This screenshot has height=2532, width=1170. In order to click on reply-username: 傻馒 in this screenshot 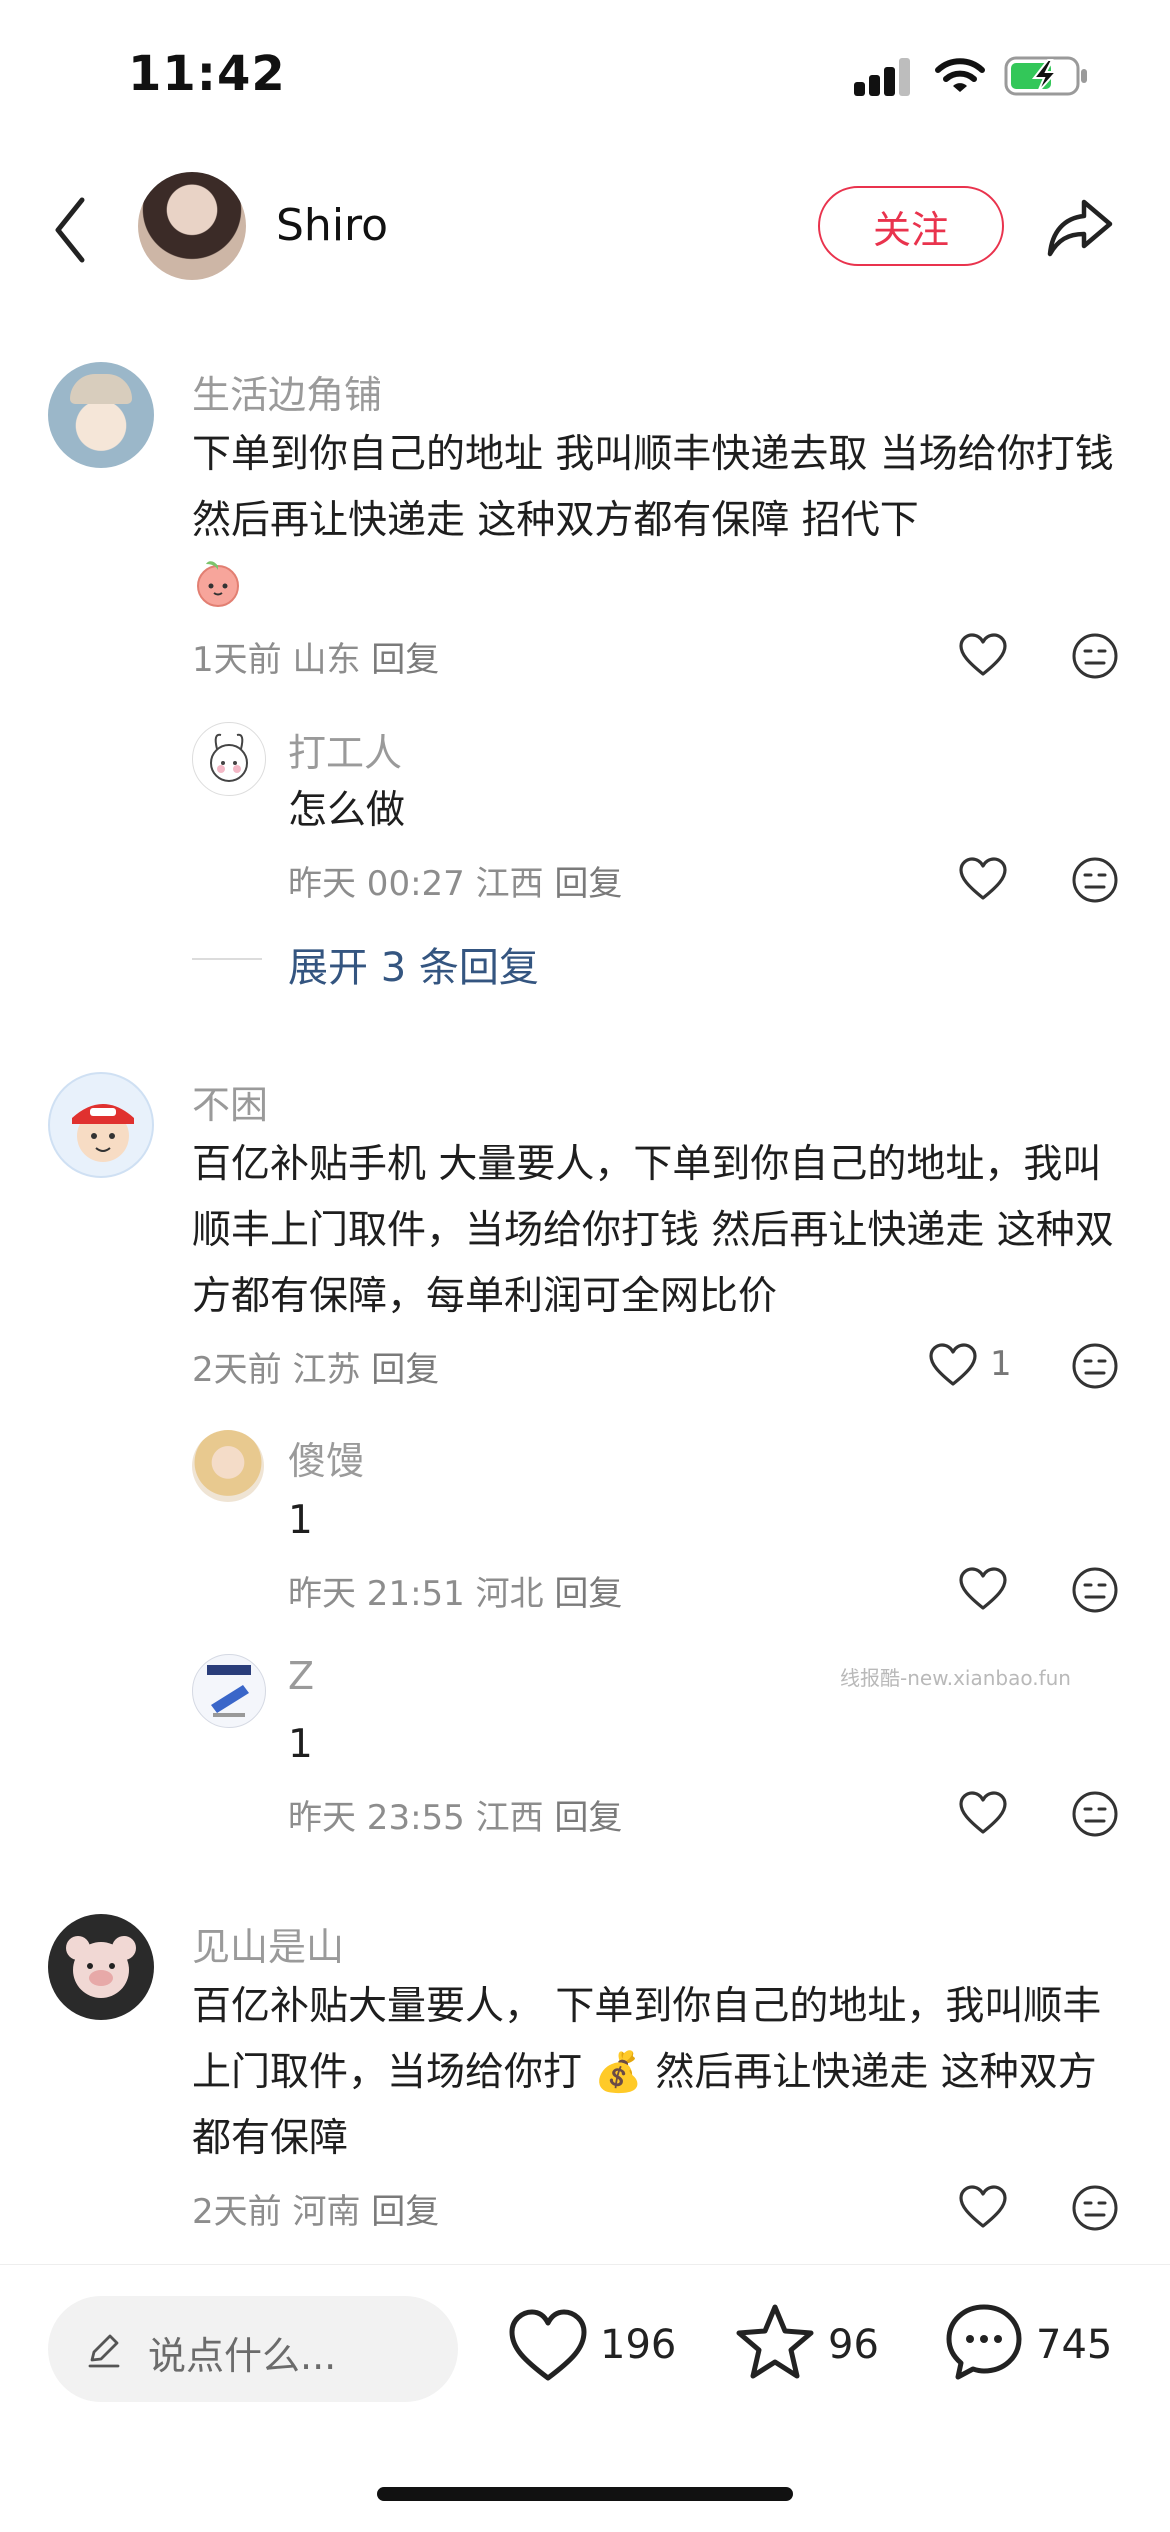, I will do `click(326, 1457)`.